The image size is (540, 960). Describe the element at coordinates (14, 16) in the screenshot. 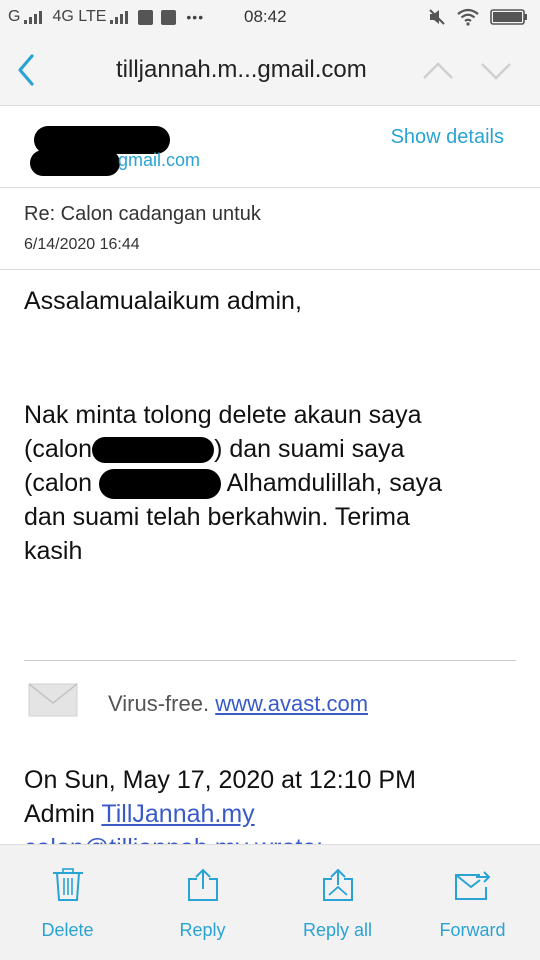

I see `network-type: G` at that location.